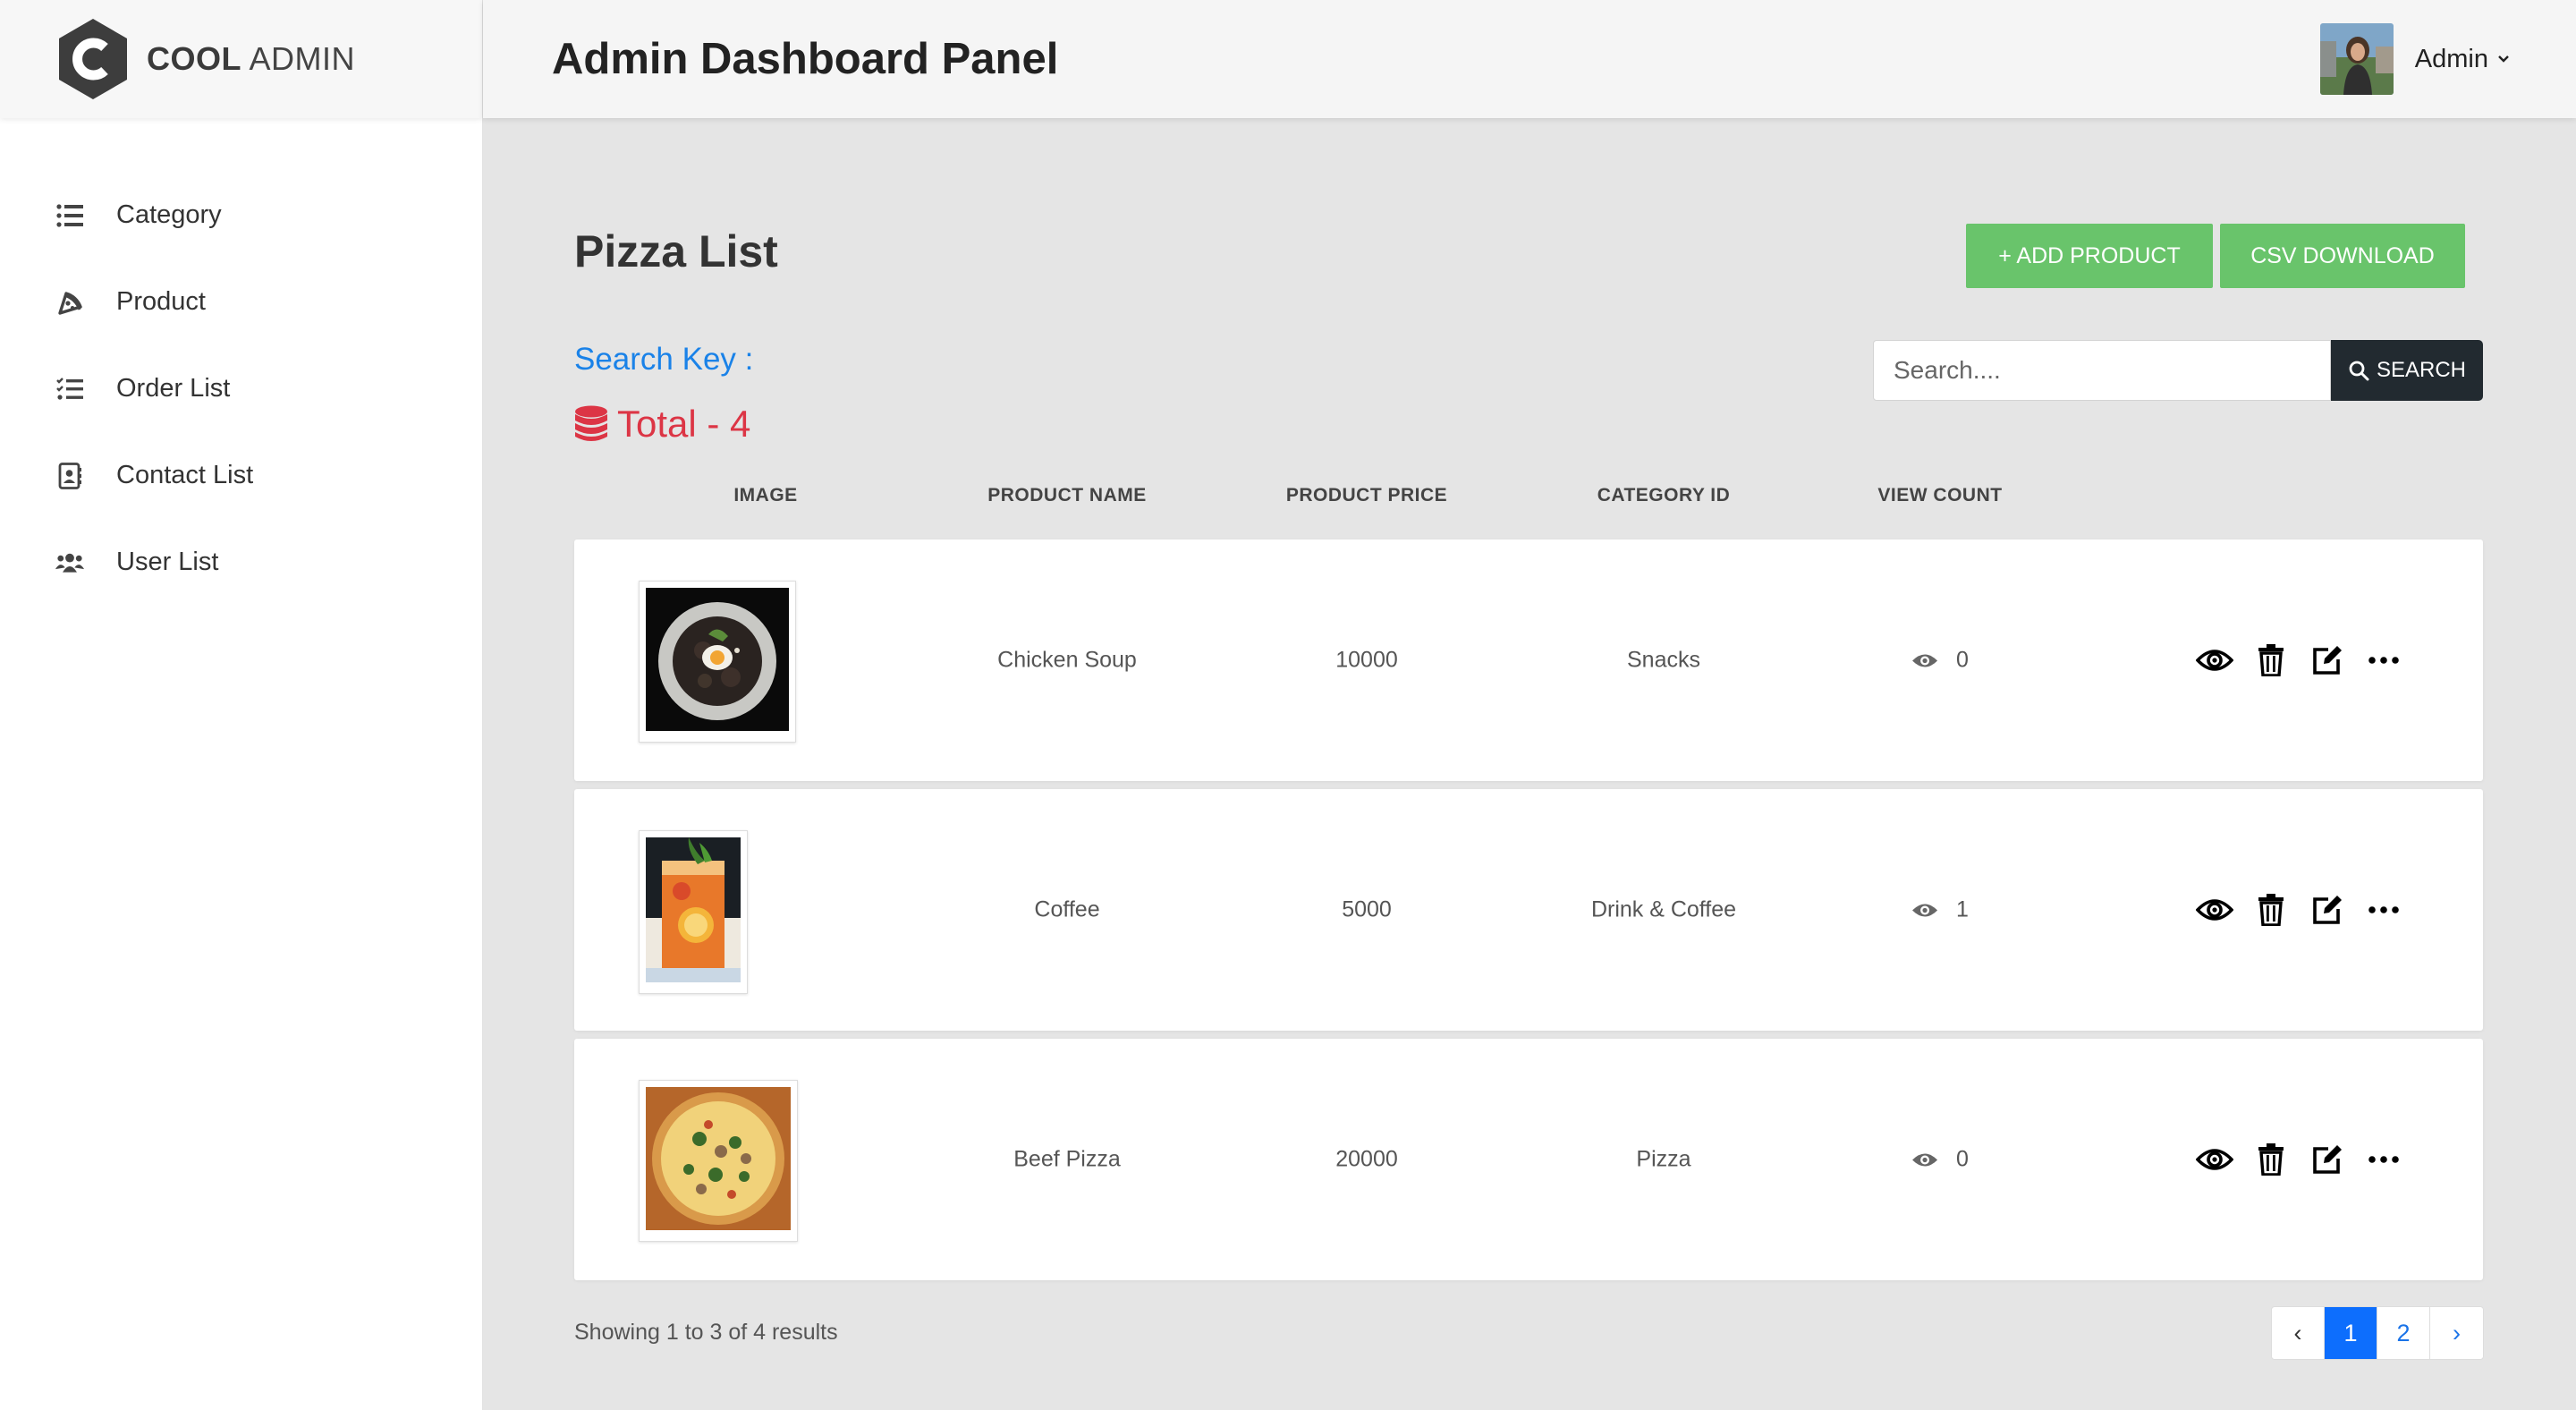 Image resolution: width=2576 pixels, height=1410 pixels. Describe the element at coordinates (1962, 909) in the screenshot. I see `view-count-value: 1` at that location.